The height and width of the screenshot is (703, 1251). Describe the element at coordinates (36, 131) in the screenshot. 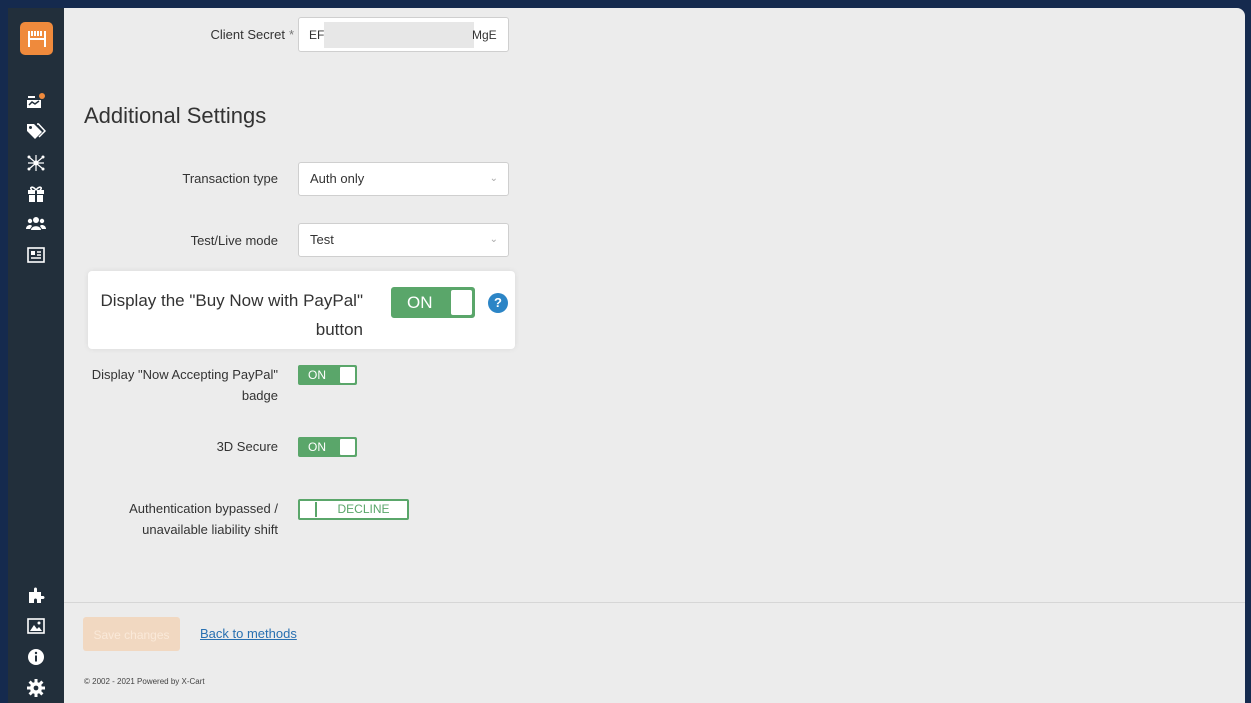

I see `tags-icon` at that location.